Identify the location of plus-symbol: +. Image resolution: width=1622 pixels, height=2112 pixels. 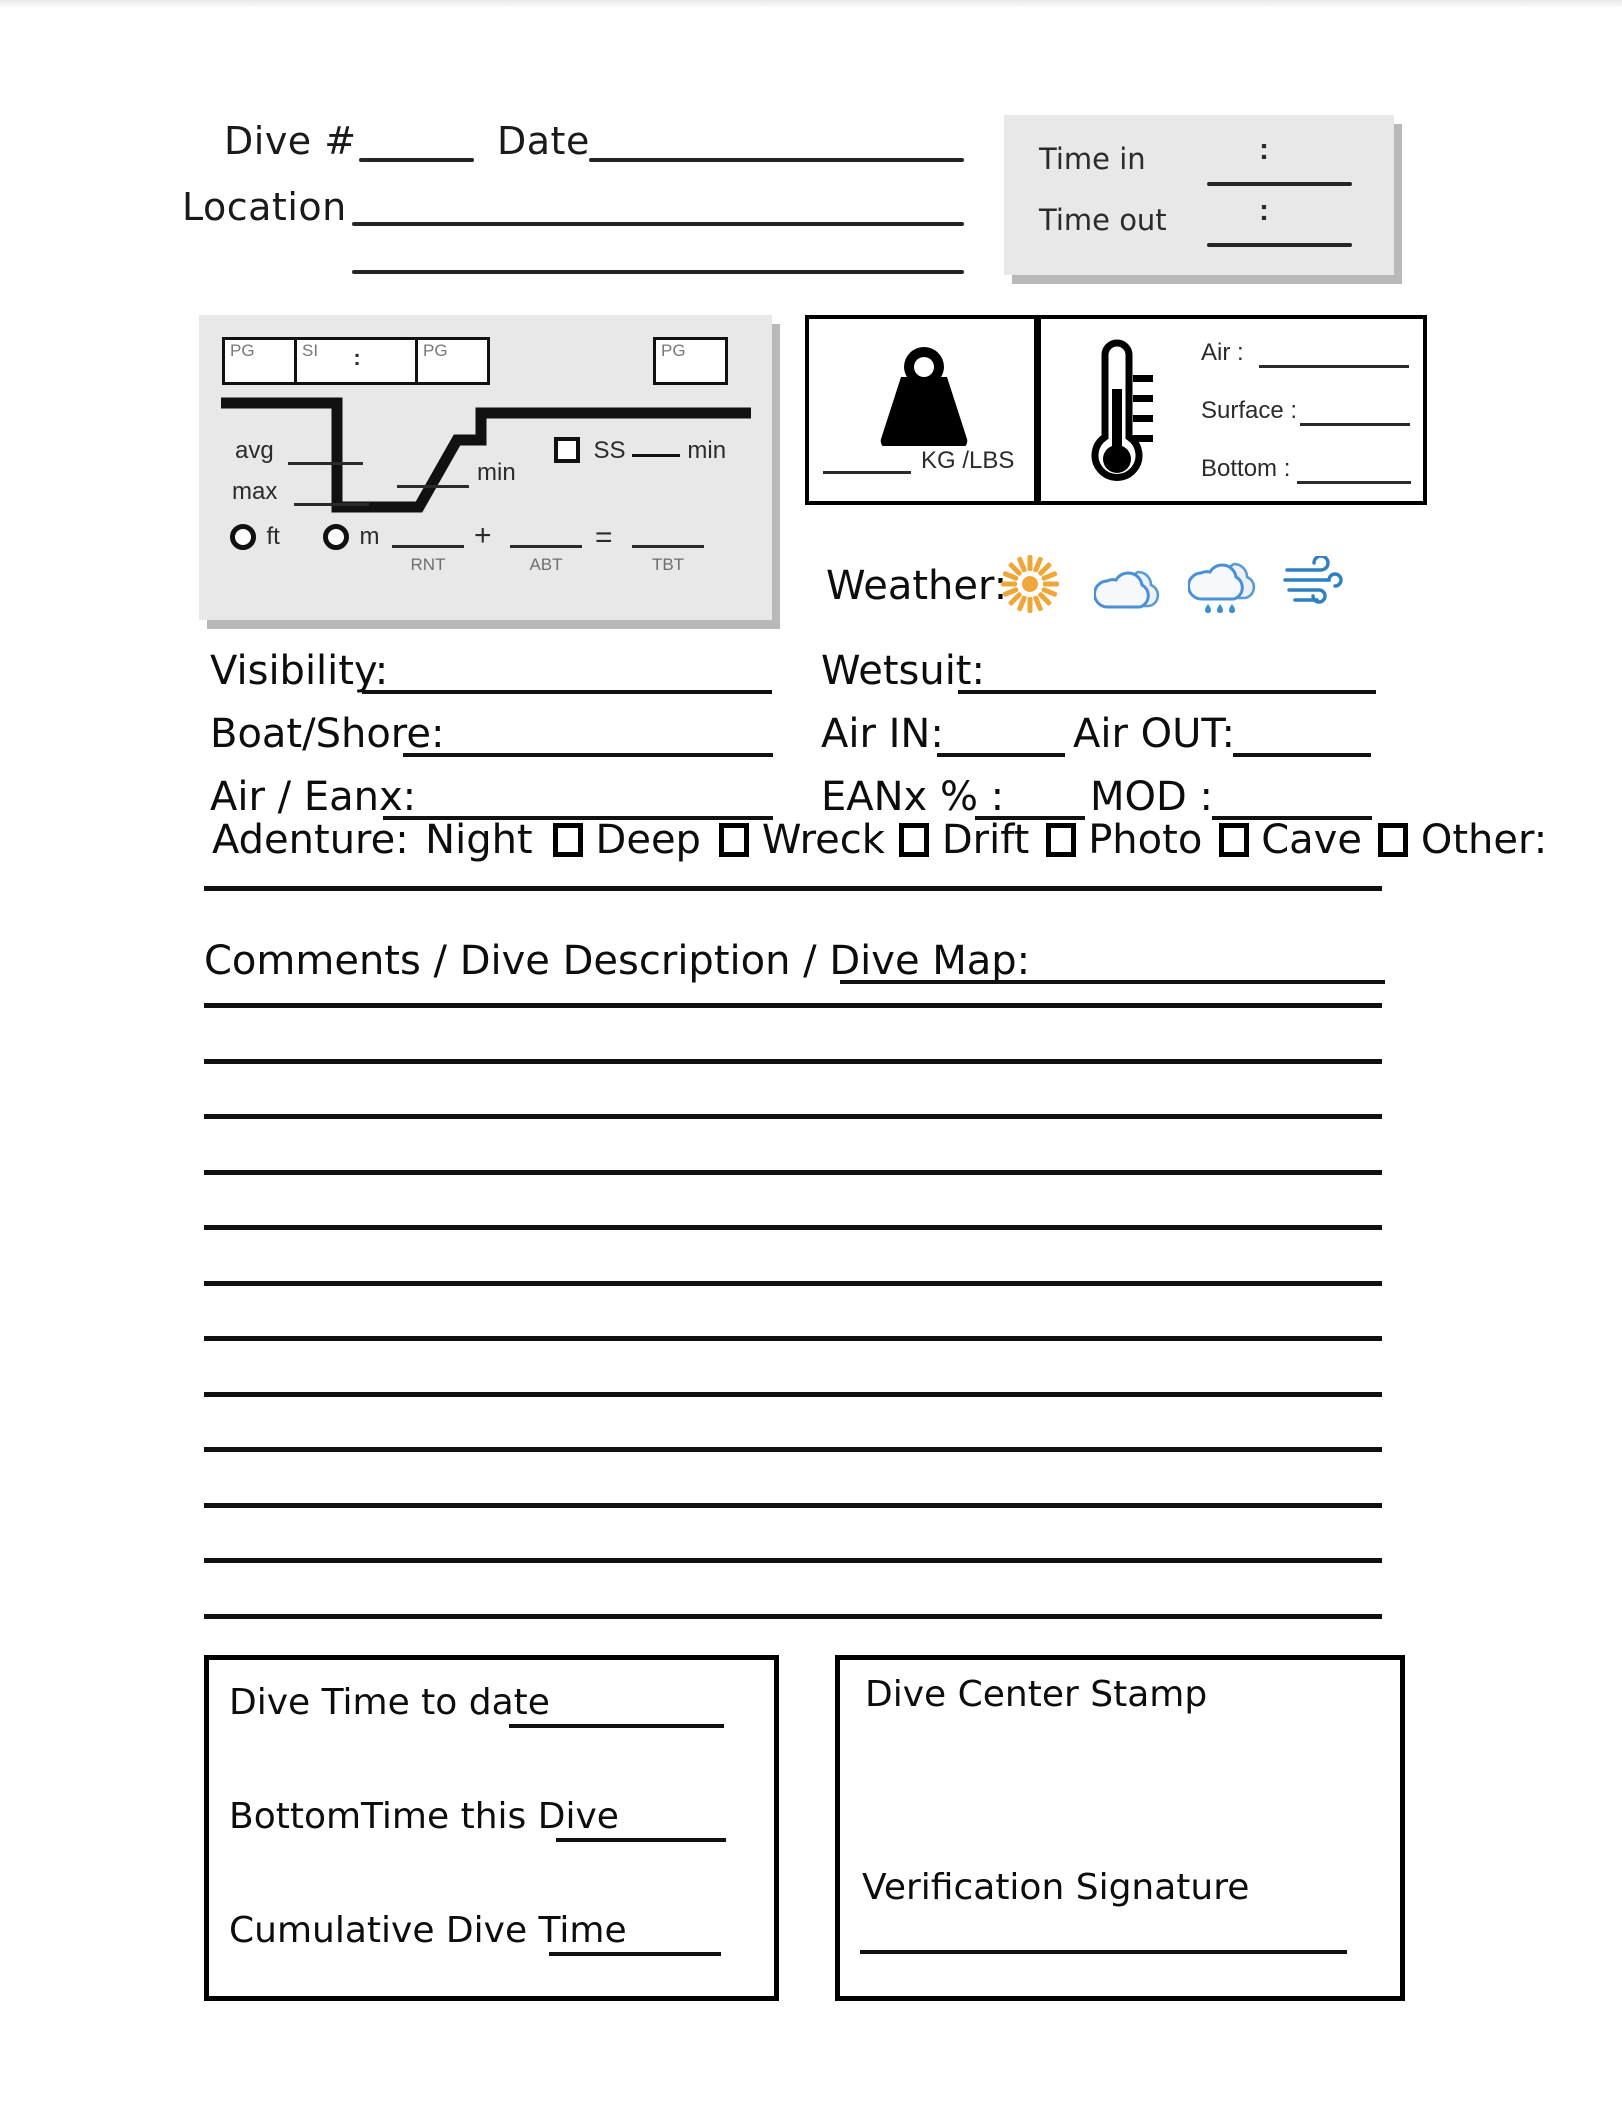
(483, 535).